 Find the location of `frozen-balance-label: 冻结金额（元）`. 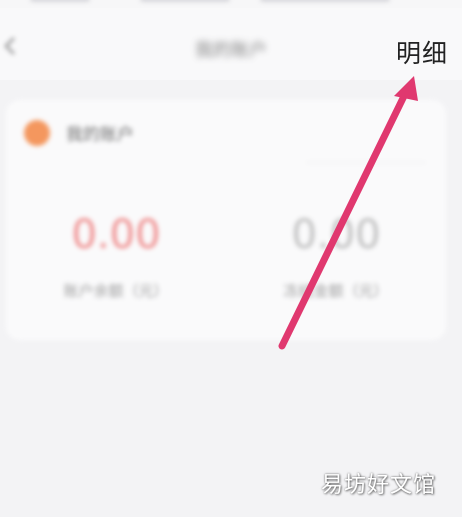

frozen-balance-label: 冻结金额（元） is located at coordinates (336, 291).